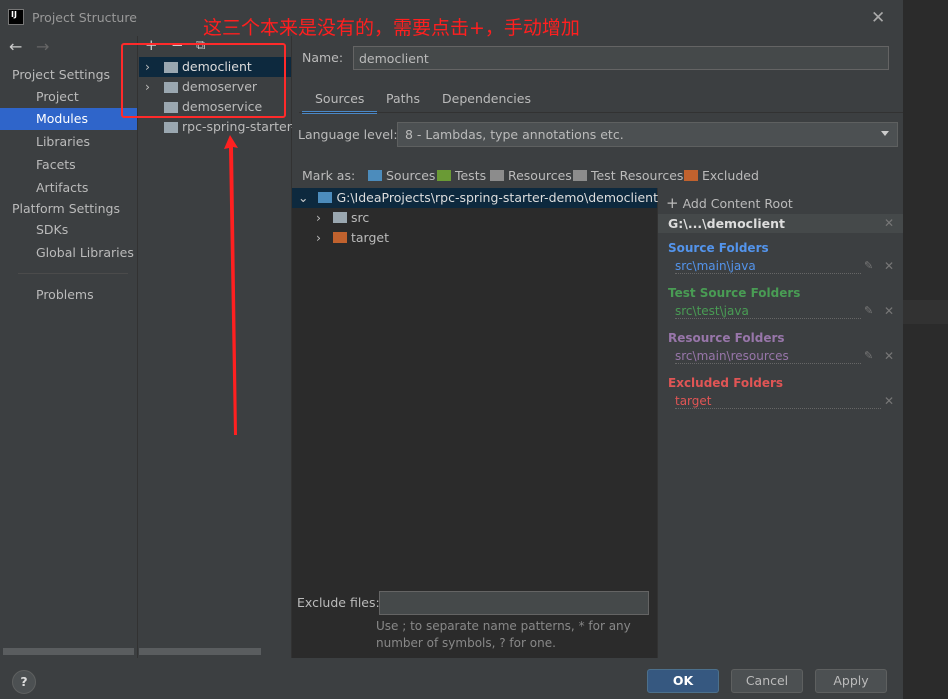 The height and width of the screenshot is (699, 948). Describe the element at coordinates (647, 134) in the screenshot. I see `language-level-select: 8 - Lambdas, type annotations etc.` at that location.